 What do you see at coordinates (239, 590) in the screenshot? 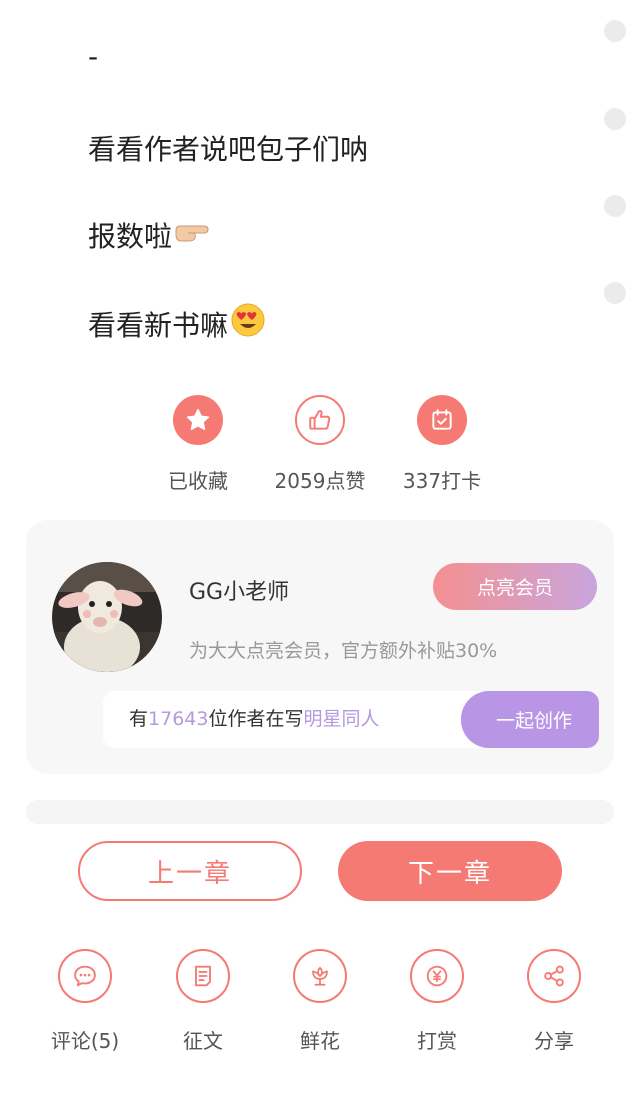
I see `author-name: GG小老师` at bounding box center [239, 590].